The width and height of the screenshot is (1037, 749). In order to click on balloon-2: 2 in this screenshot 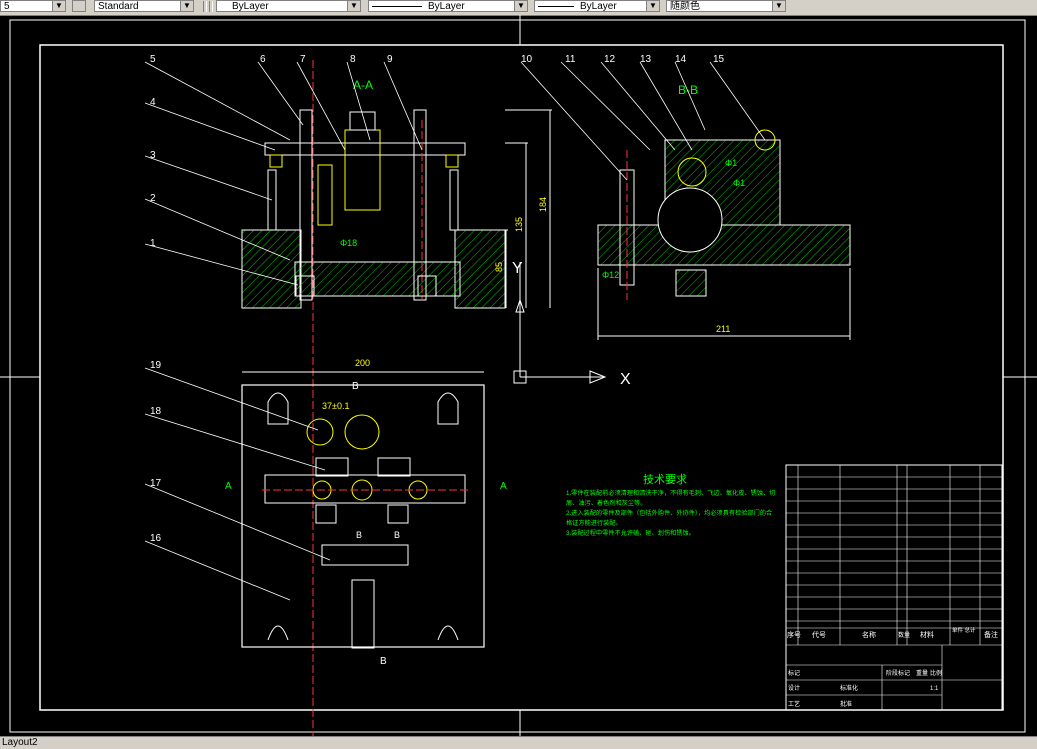, I will do `click(153, 198)`.